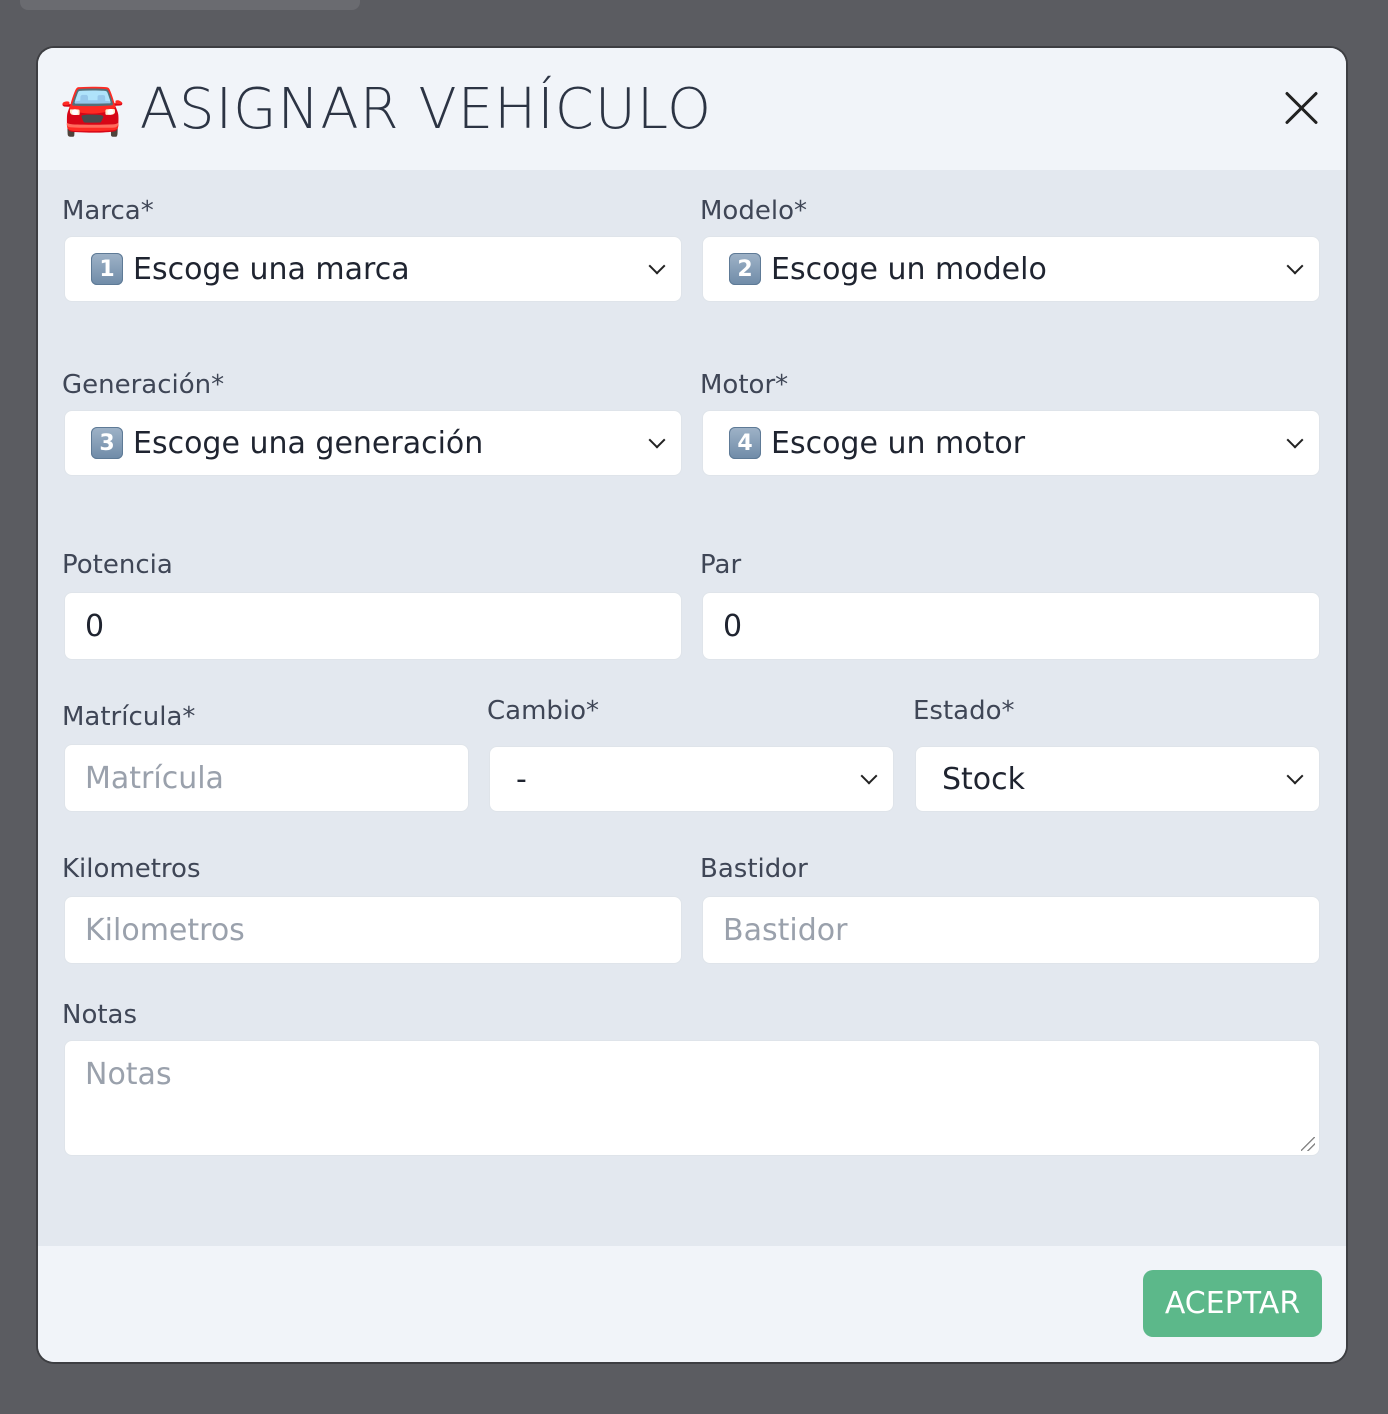 This screenshot has width=1388, height=1414. What do you see at coordinates (521, 779) in the screenshot?
I see `cambio-select-value: -` at bounding box center [521, 779].